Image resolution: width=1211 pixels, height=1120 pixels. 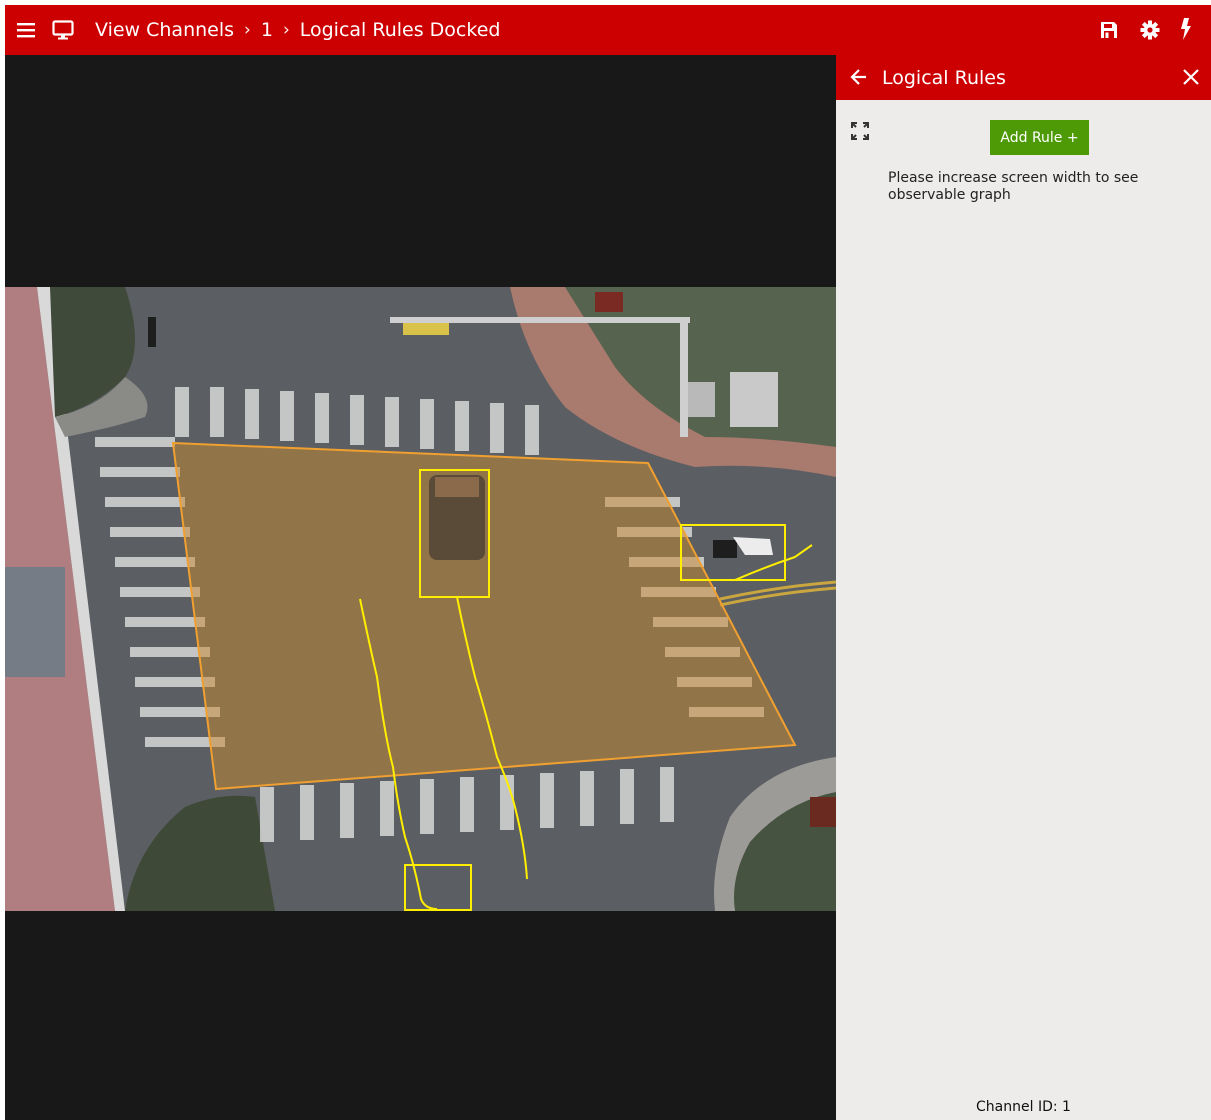 What do you see at coordinates (1023, 77) in the screenshot?
I see `panel-header: Logical Rules` at bounding box center [1023, 77].